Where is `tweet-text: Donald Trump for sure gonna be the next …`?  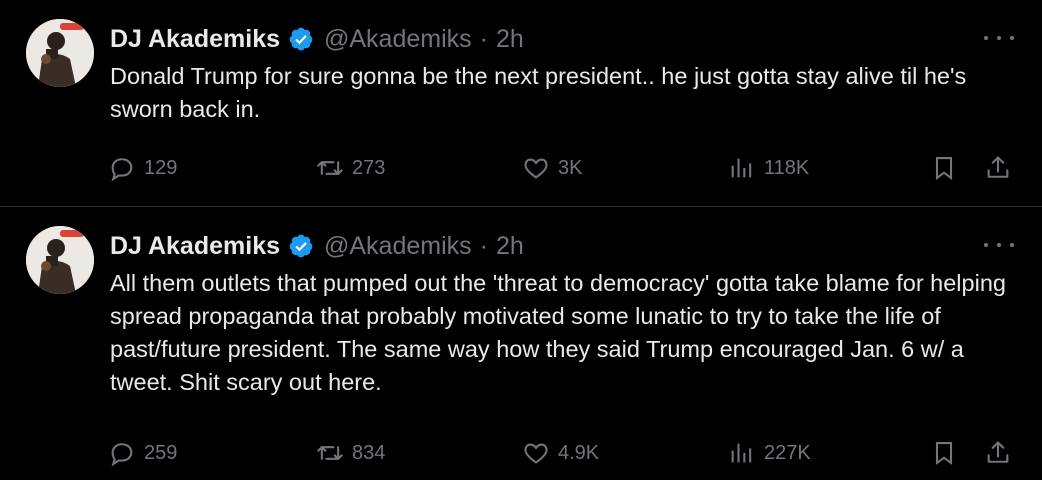 tweet-text: Donald Trump for sure gonna be the next … is located at coordinates (538, 92).